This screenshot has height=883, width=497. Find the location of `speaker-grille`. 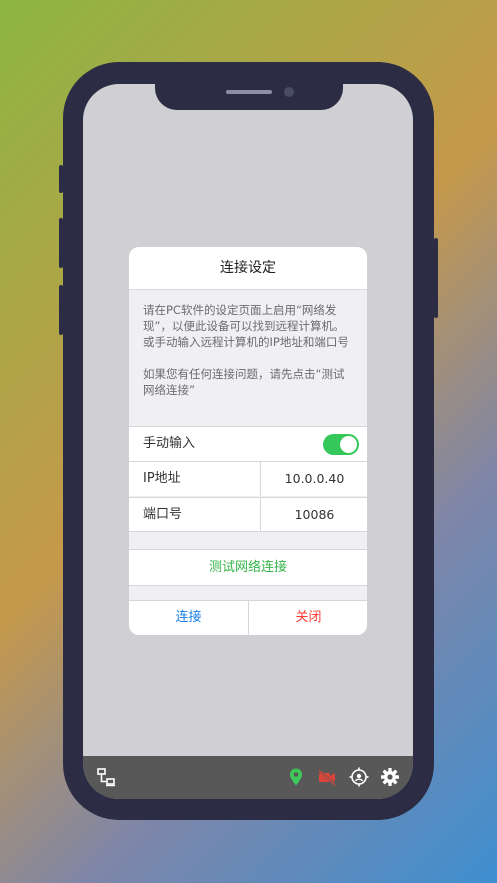

speaker-grille is located at coordinates (249, 92).